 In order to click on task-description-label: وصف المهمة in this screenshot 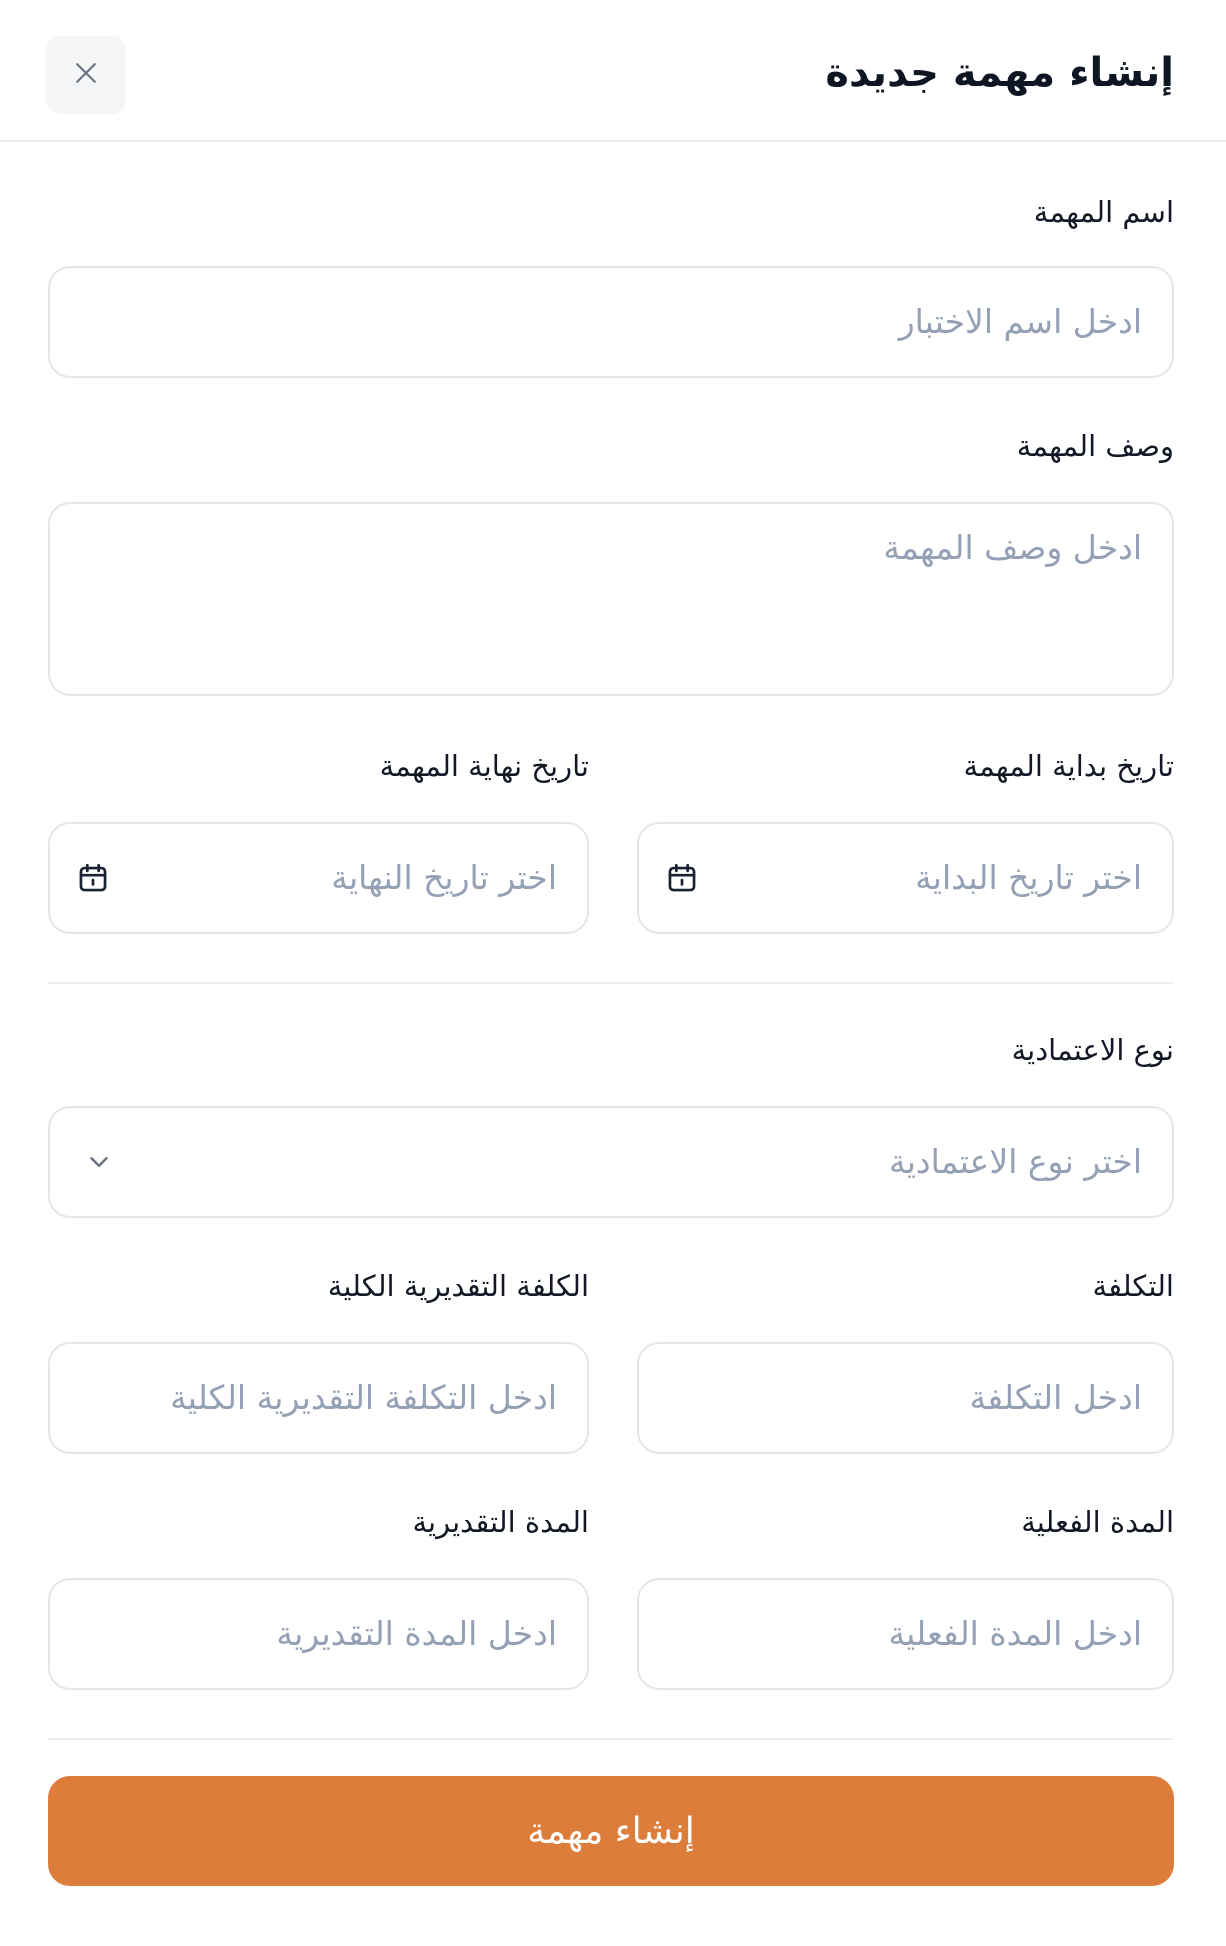, I will do `click(1095, 446)`.